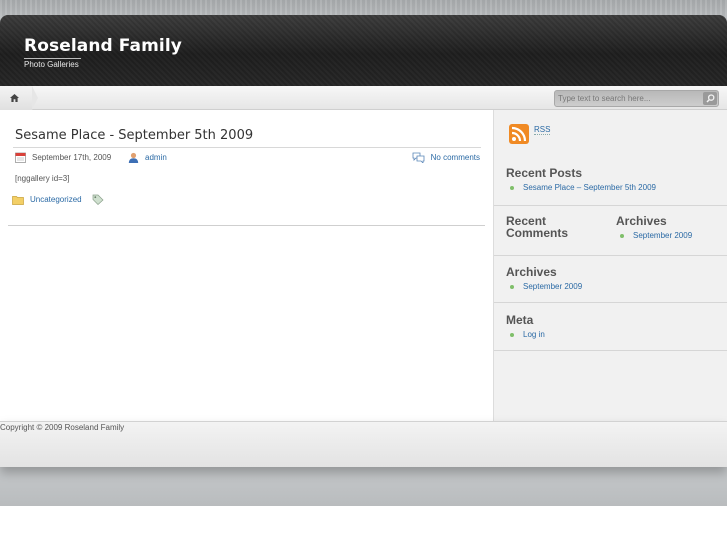 The image size is (727, 545). Describe the element at coordinates (519, 134) in the screenshot. I see `rss-icon` at that location.